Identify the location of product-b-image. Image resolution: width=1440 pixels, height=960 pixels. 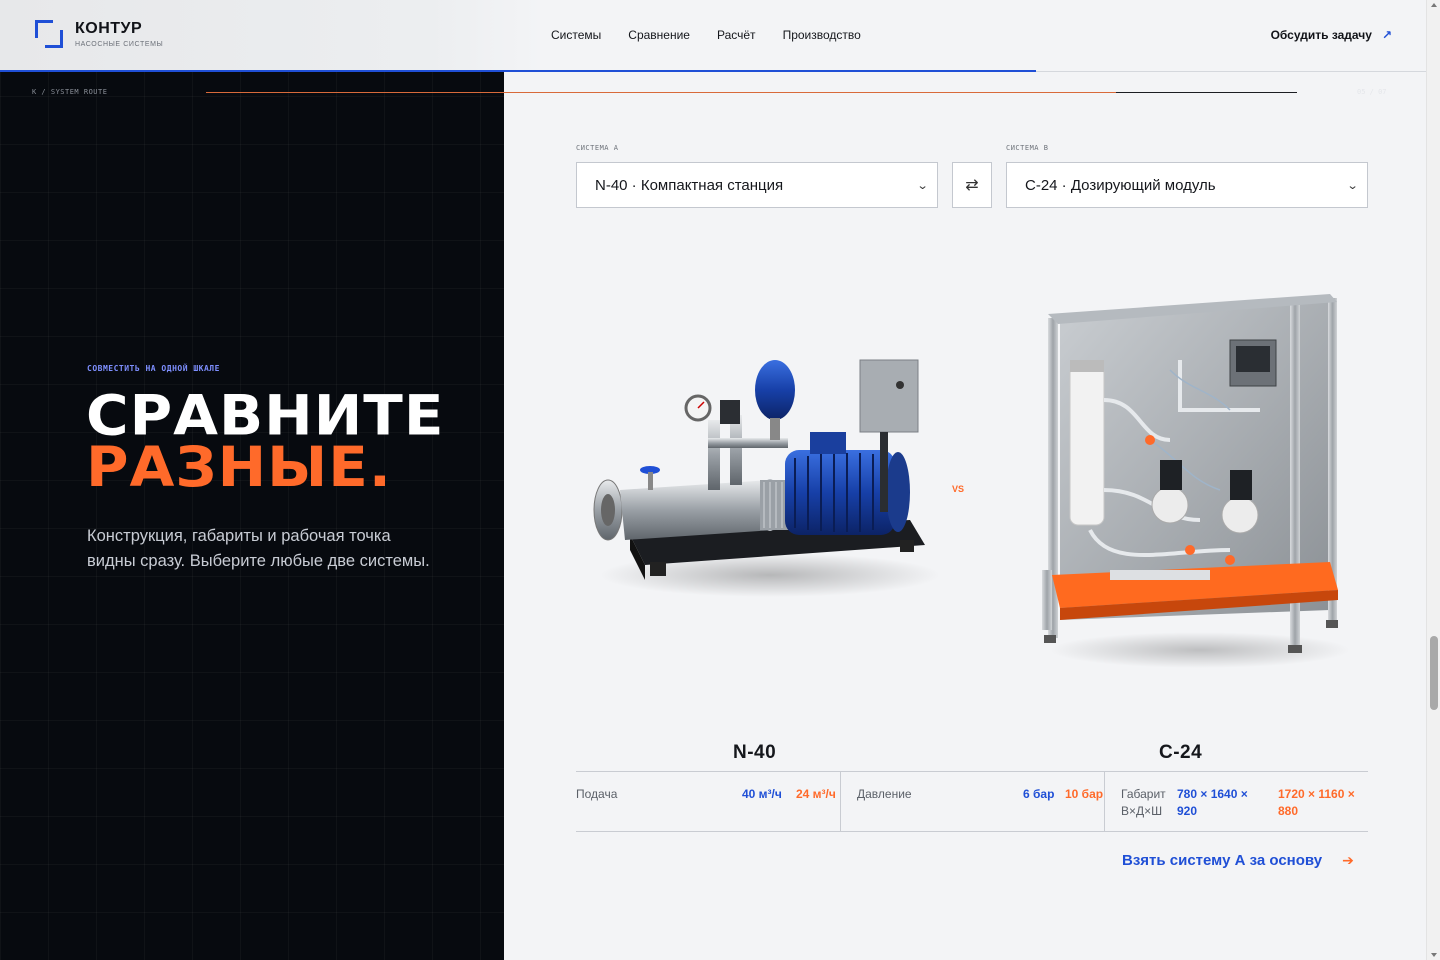
(1196, 481).